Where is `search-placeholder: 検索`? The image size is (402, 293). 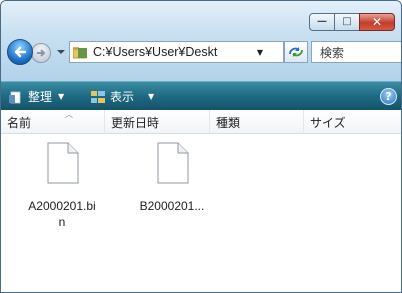
search-placeholder: 検索 is located at coordinates (332, 52).